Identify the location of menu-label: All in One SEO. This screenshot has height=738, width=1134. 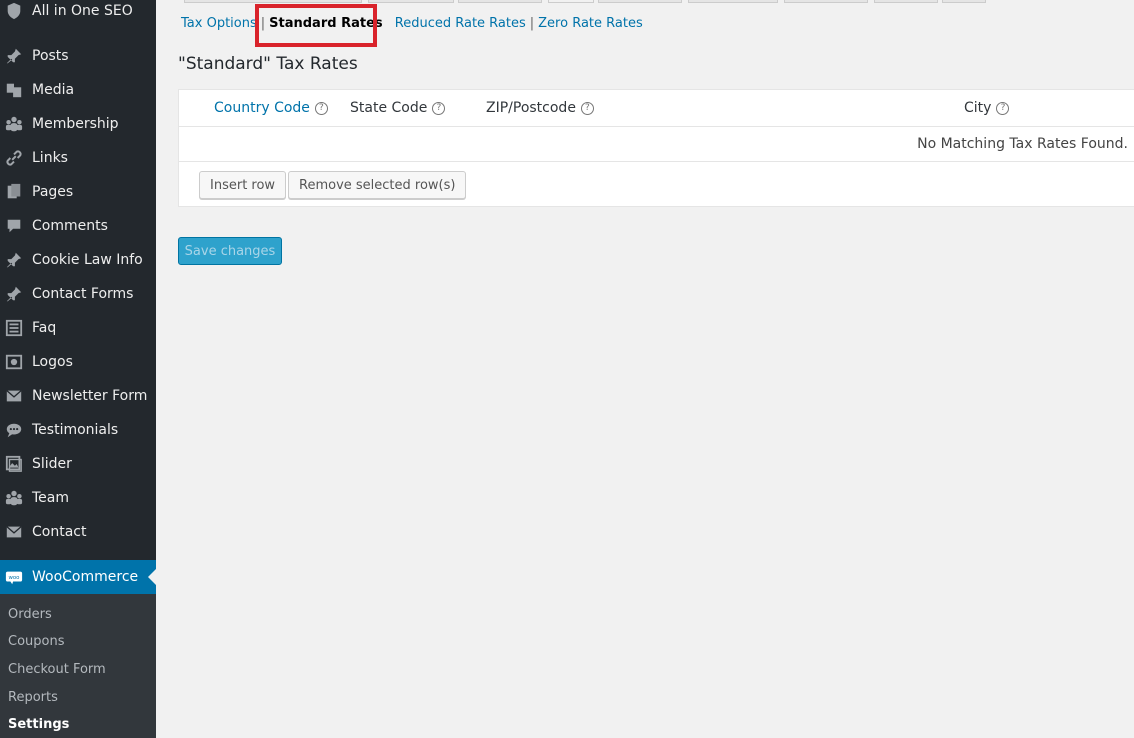
(82, 11).